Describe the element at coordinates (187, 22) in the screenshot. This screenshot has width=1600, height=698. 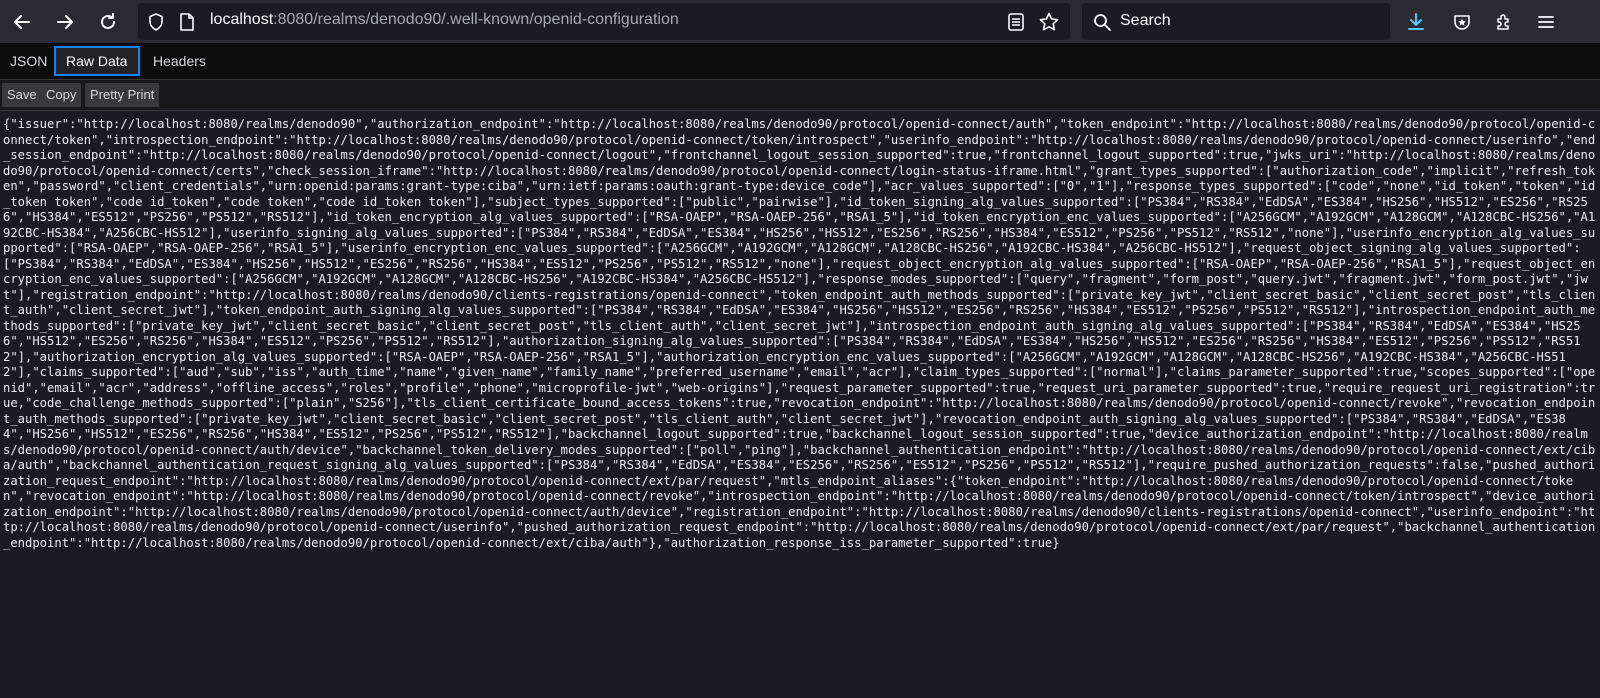
I see `page-icon` at that location.